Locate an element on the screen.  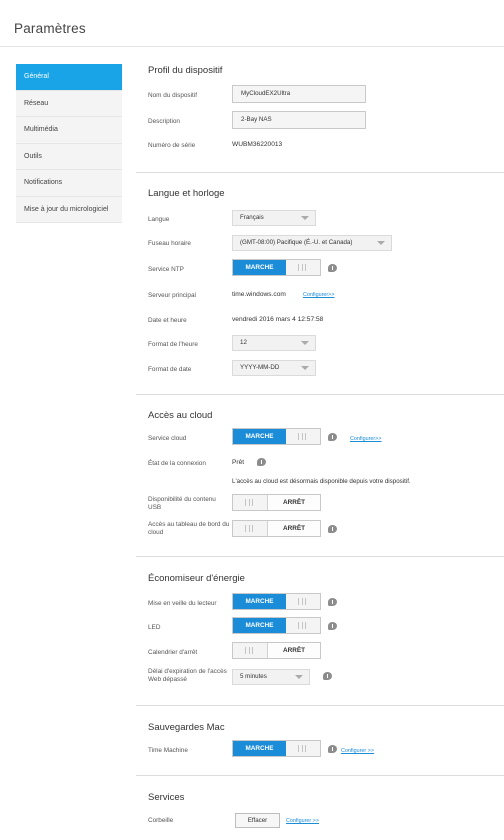
sidebar-item-tools: Outils is located at coordinates (69, 156).